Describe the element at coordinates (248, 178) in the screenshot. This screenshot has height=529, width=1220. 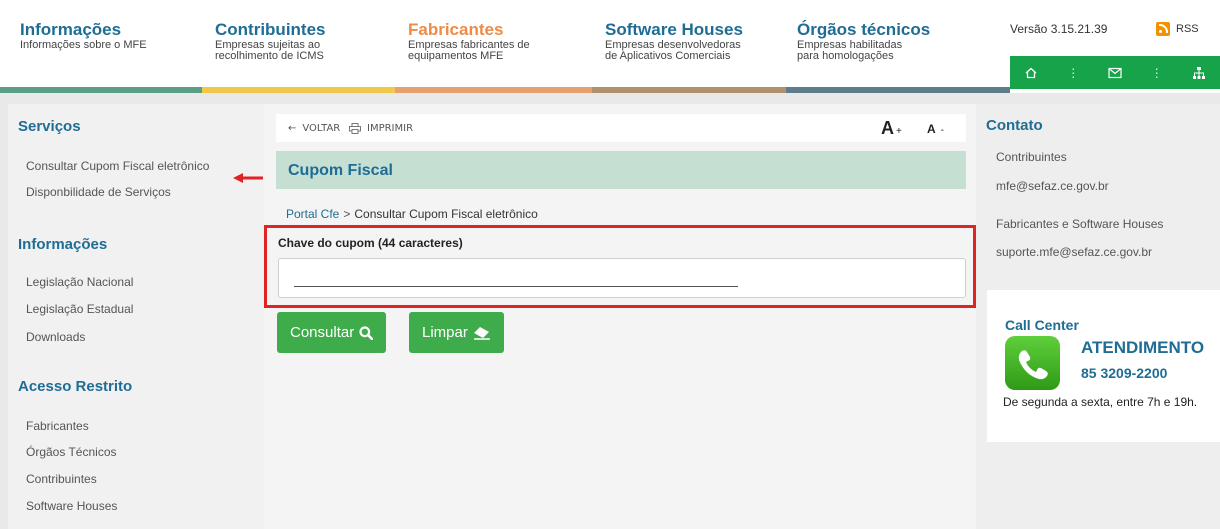
I see `annotation-arrow-icon` at that location.